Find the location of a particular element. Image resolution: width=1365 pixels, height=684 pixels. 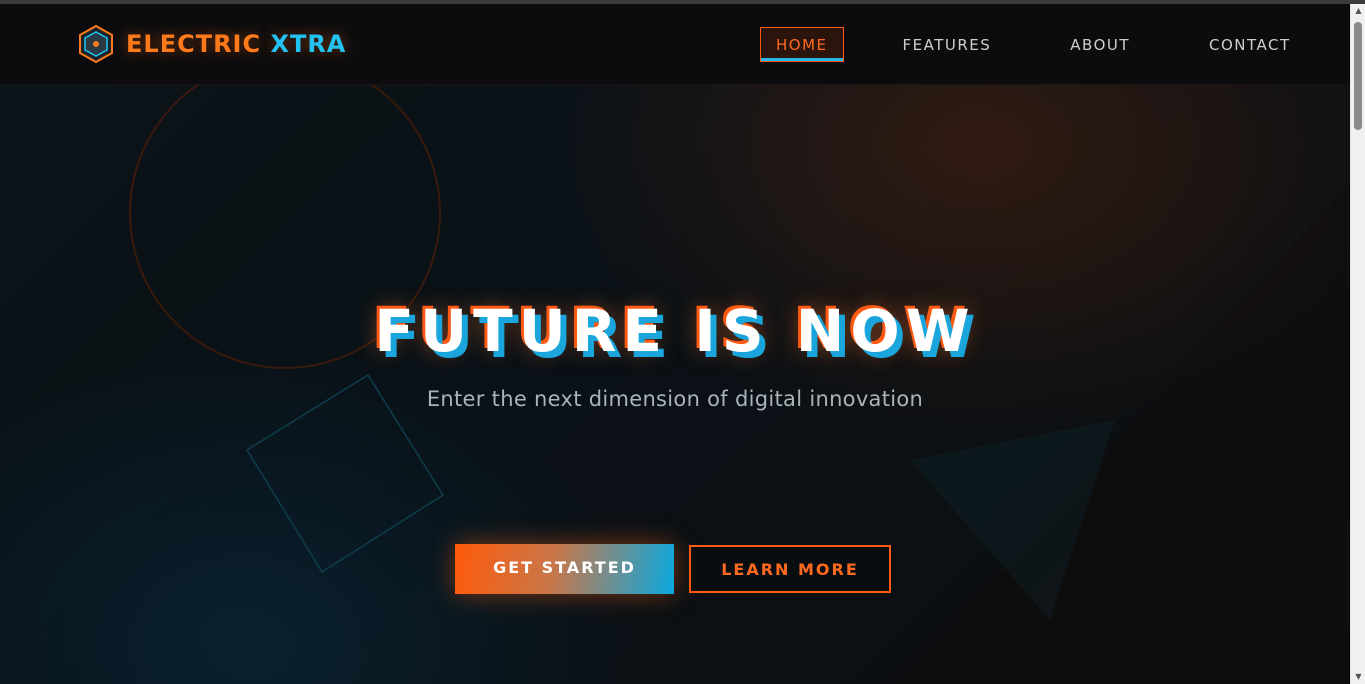

brand-logo: ELECTRIC XTRA is located at coordinates (211, 44).